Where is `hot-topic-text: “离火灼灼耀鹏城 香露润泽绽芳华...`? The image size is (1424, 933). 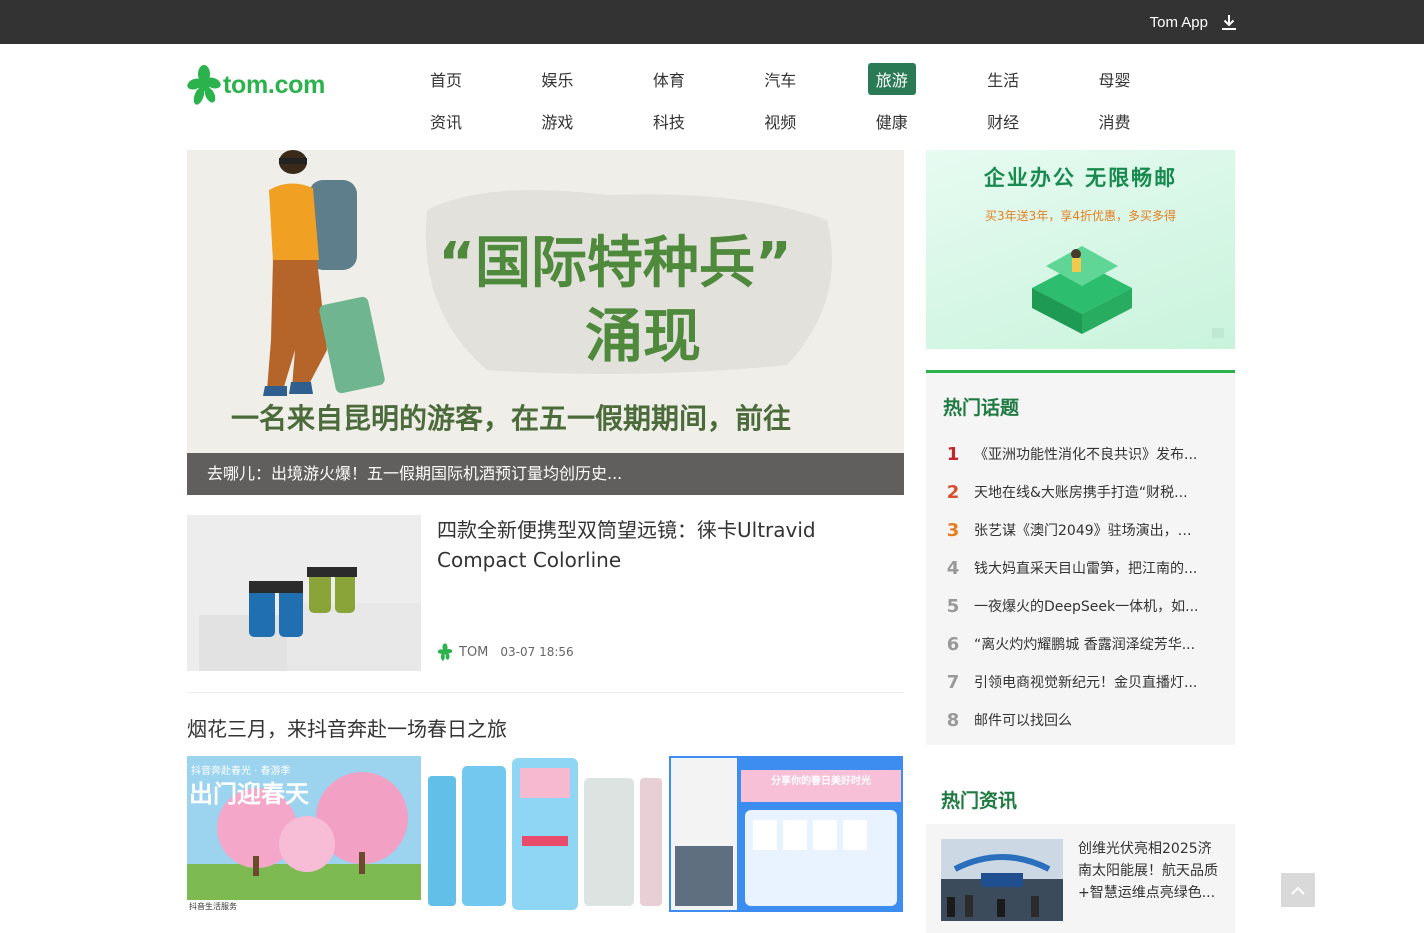 hot-topic-text: “离火灼灼耀鹏城 香露润泽绽芳华... is located at coordinates (1085, 645).